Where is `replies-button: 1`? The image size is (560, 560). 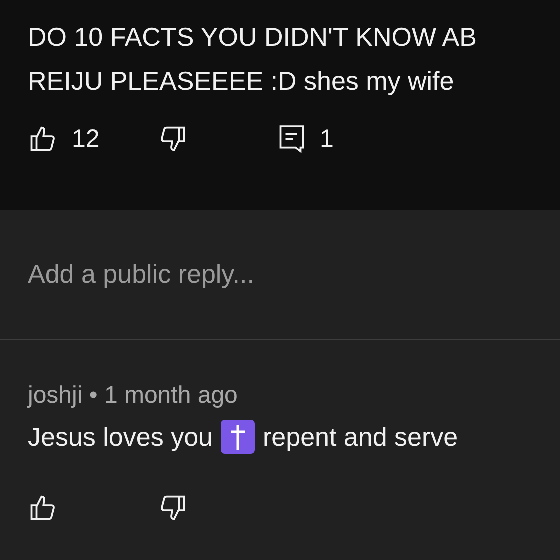 replies-button: 1 is located at coordinates (306, 139).